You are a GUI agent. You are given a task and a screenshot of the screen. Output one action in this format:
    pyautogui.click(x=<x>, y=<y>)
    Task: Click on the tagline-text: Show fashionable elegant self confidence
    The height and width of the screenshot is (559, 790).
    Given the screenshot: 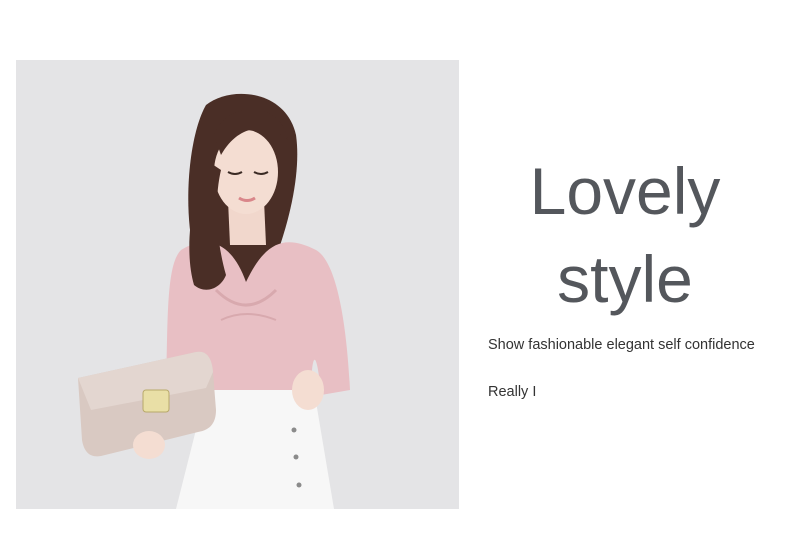 What is the action you would take?
    pyautogui.click(x=621, y=345)
    